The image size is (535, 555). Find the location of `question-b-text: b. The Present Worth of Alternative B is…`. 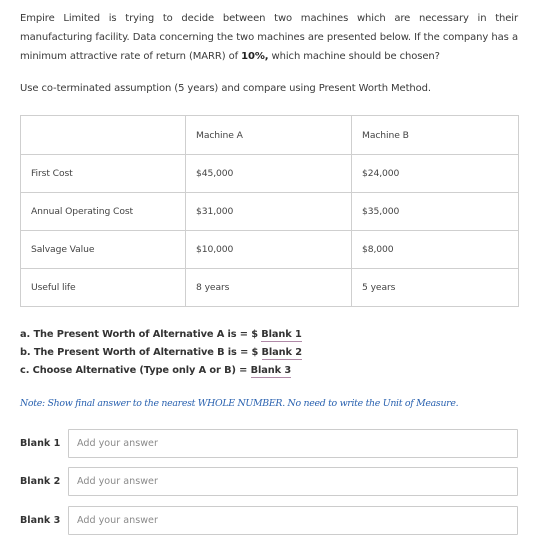

question-b-text: b. The Present Worth of Alternative B is… is located at coordinates (141, 352).